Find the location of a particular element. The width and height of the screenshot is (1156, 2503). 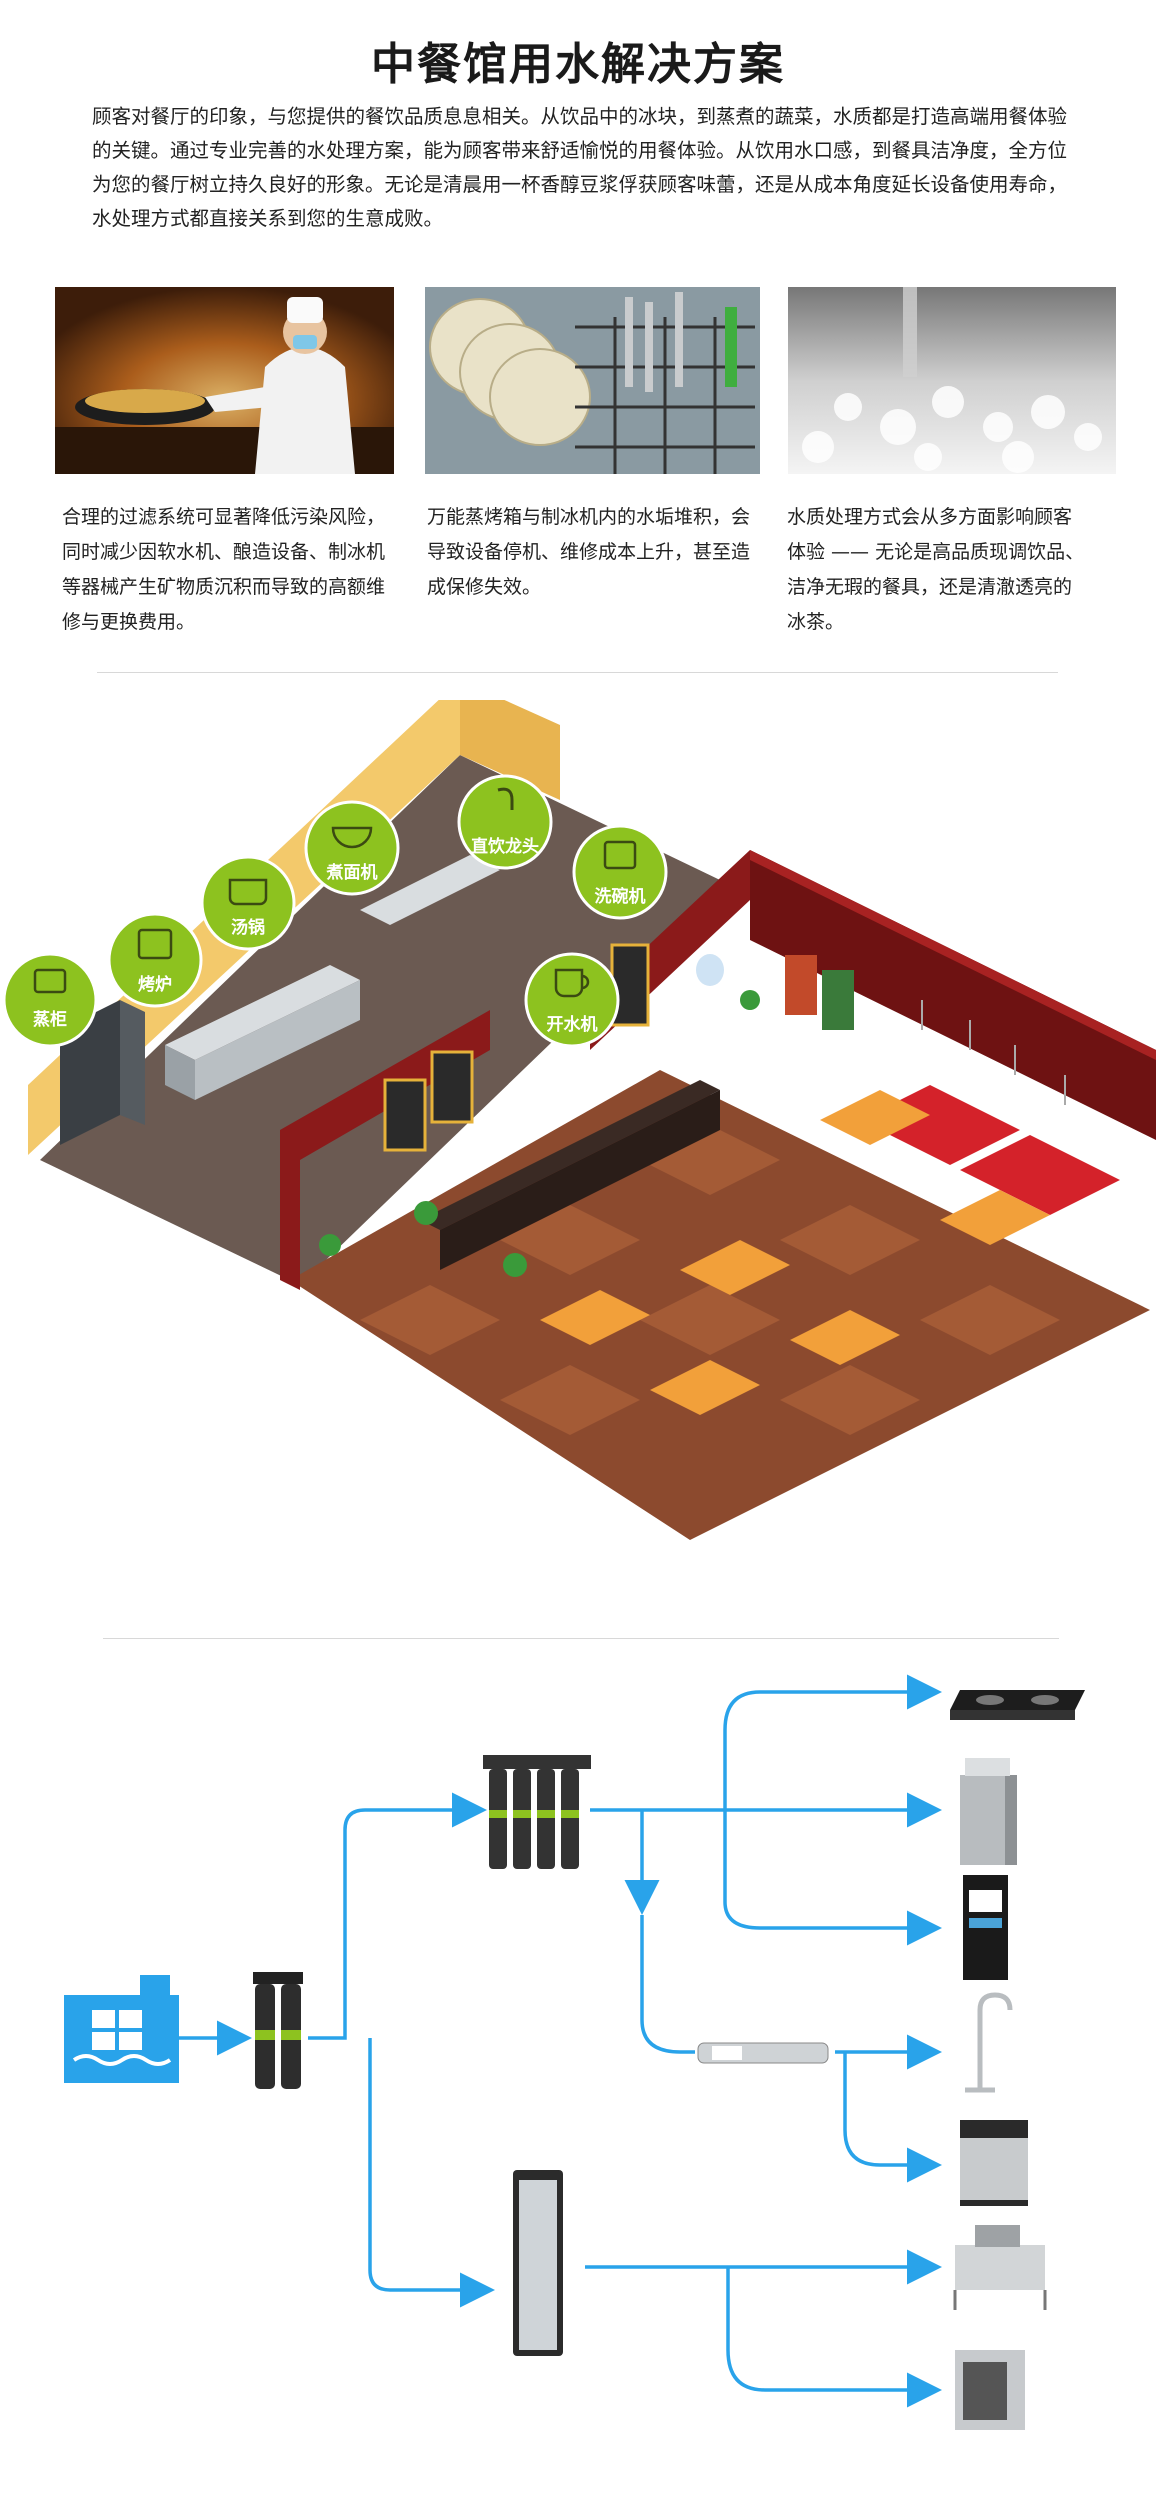

twin-filter-unit-icon is located at coordinates (278, 2030).